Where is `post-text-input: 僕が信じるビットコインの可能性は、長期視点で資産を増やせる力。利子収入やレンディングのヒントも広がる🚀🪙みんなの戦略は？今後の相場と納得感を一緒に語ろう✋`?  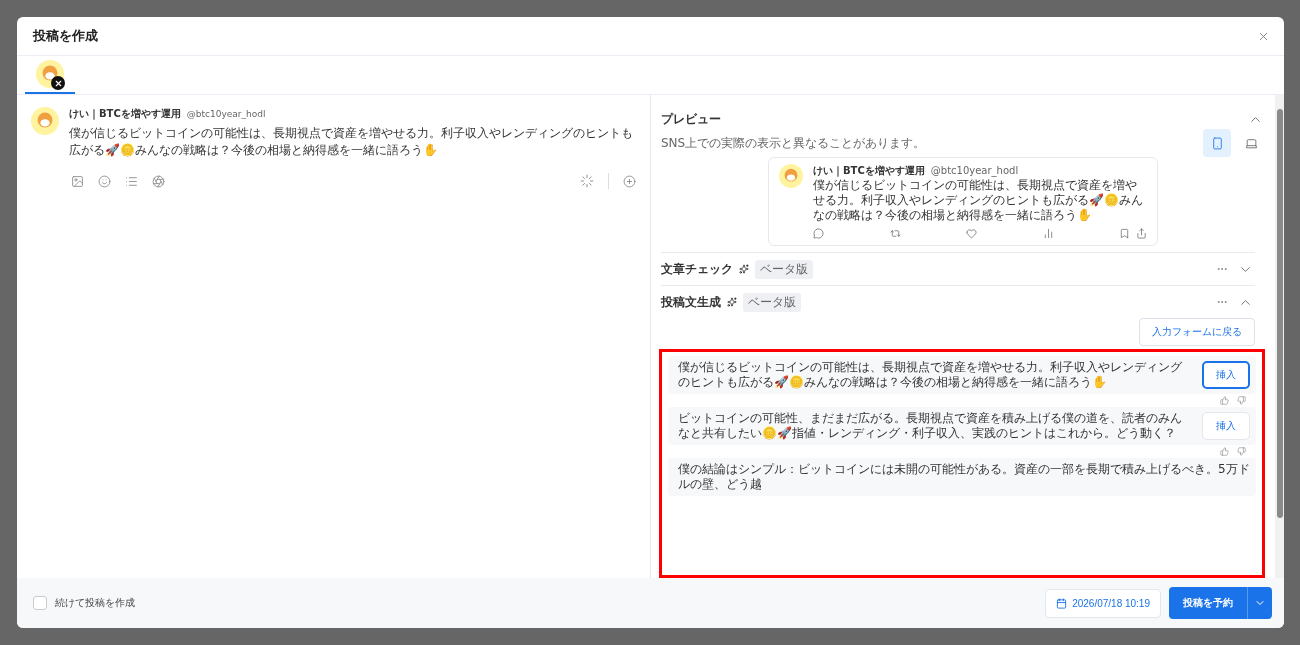
post-text-input: 僕が信じるビットコインの可能性は、長期視点で資産を増やせる力。利子収入やレンディングのヒントも広がる🚀🪙みんなの戦略は？今後の相場と納得感を一緒に語ろう✋ is located at coordinates (352, 142).